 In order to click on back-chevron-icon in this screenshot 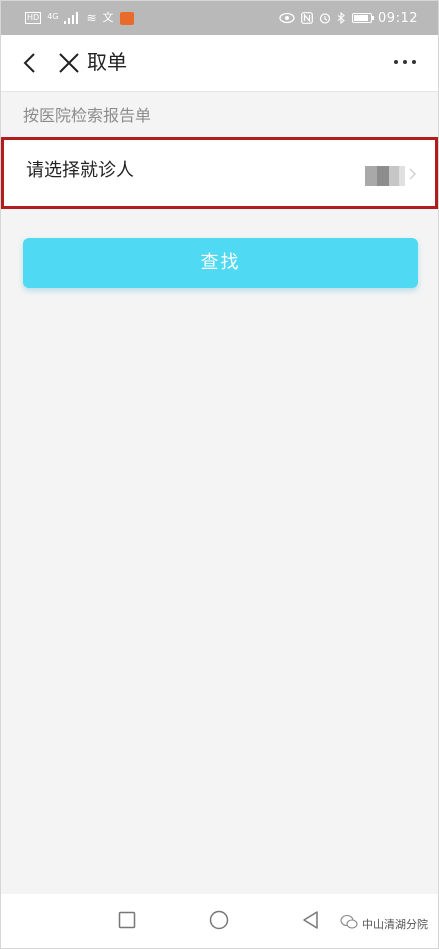, I will do `click(31, 63)`.